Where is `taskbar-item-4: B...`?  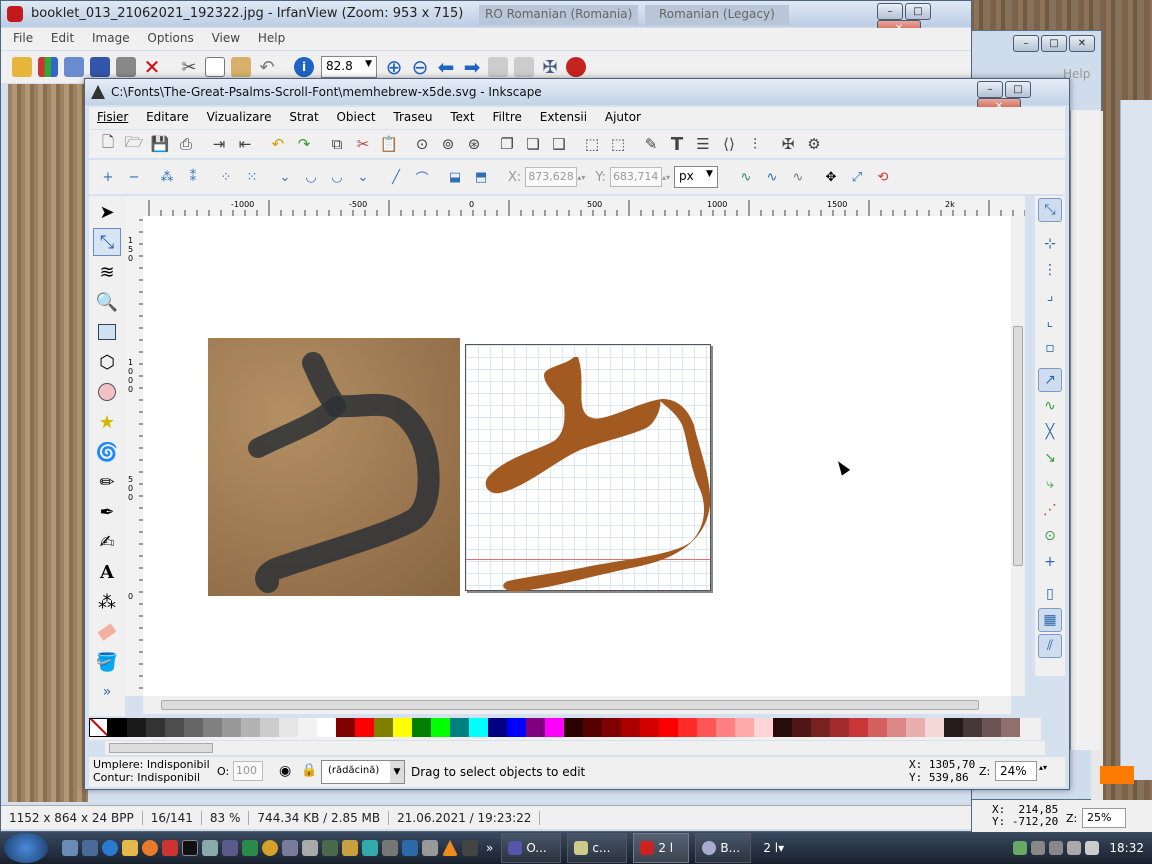
taskbar-item-4: B... is located at coordinates (723, 848).